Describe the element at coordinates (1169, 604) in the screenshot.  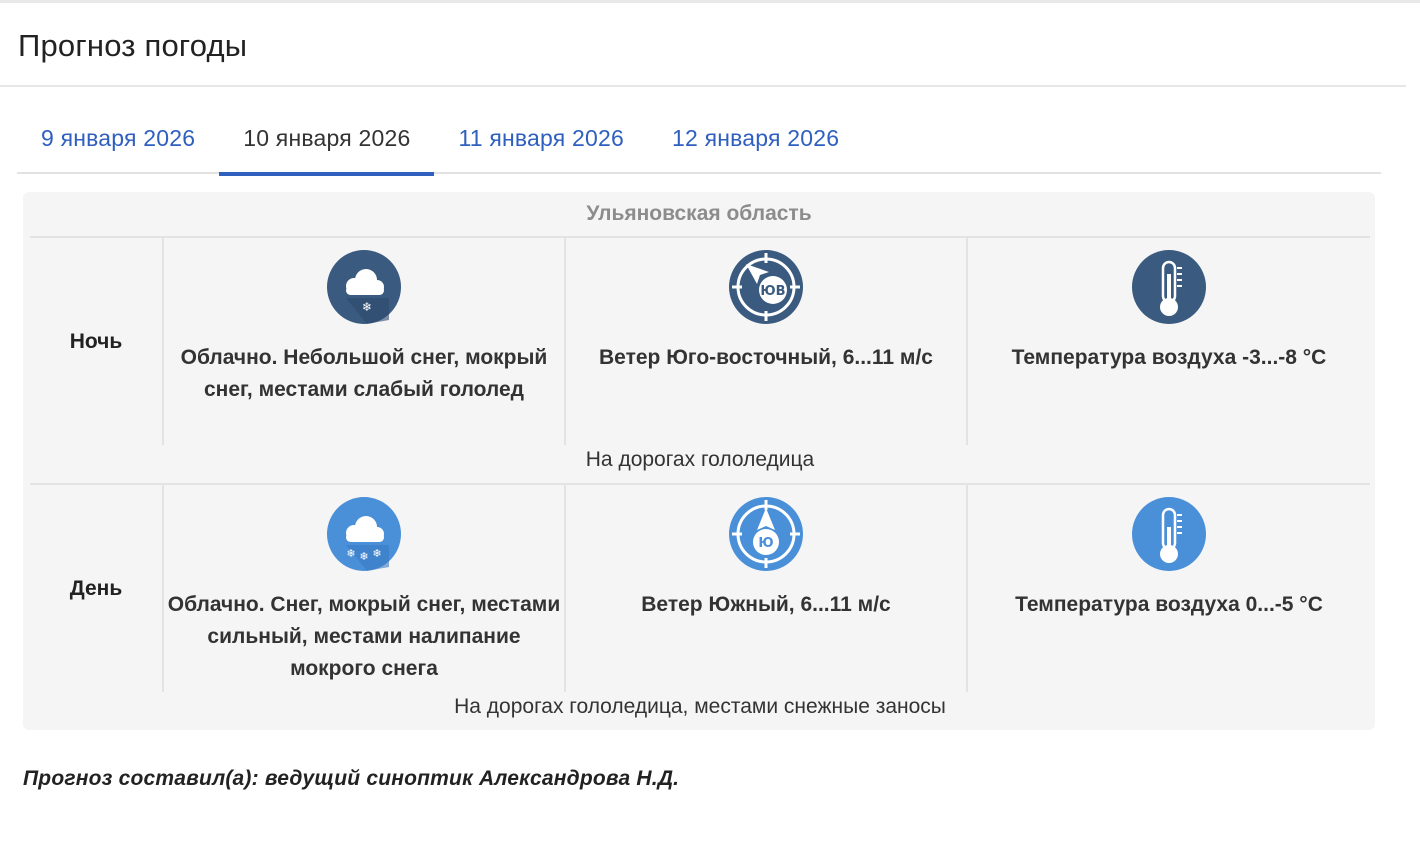
I see `temperature-description-day: Температура воздуха 0...-5 °C` at that location.